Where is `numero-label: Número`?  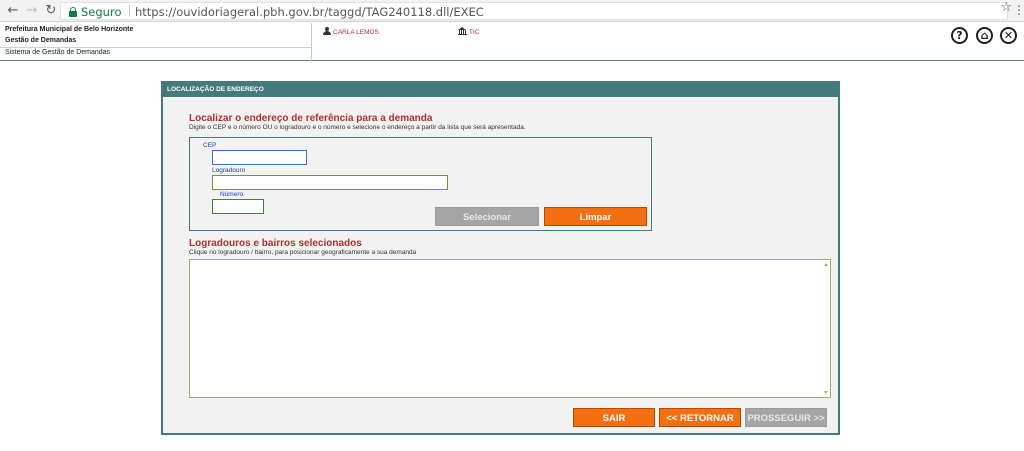
numero-label: Número is located at coordinates (232, 194).